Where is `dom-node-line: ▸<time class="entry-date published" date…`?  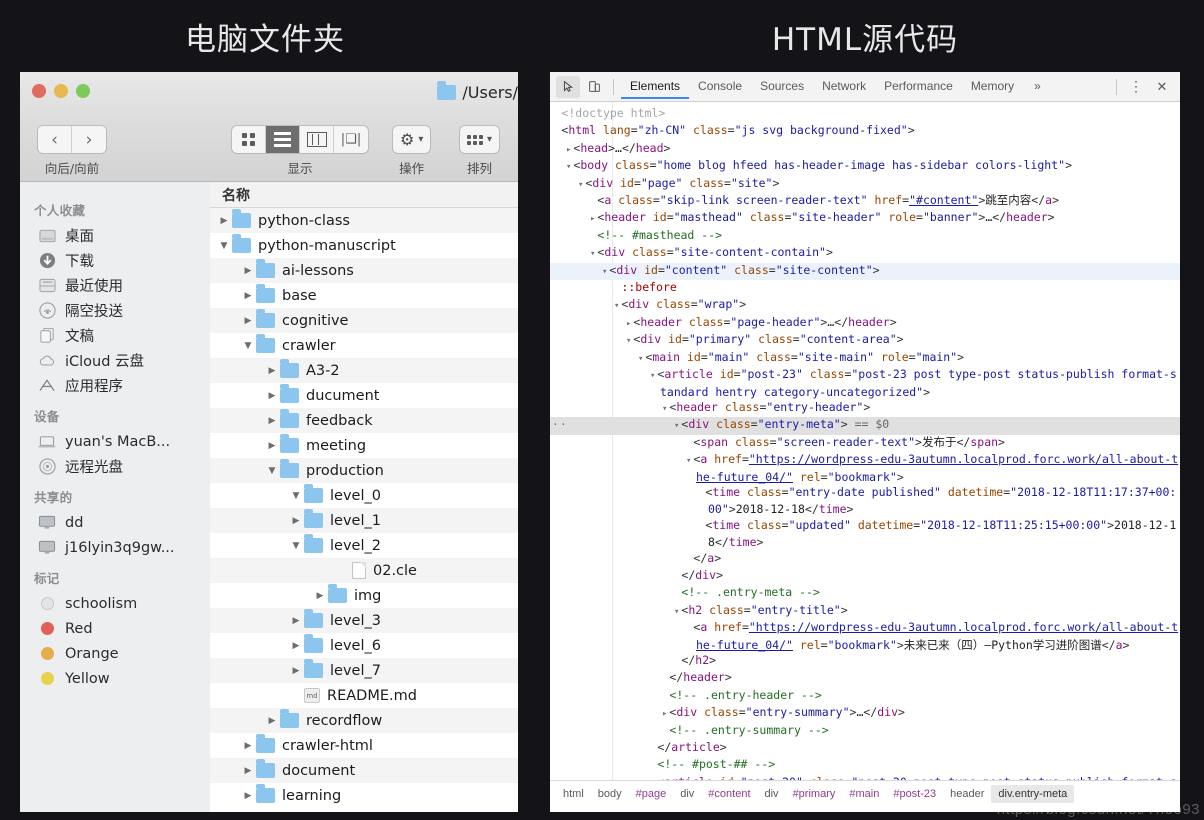
dom-node-line: ▸<time class="entry-date published" date… is located at coordinates (865, 501).